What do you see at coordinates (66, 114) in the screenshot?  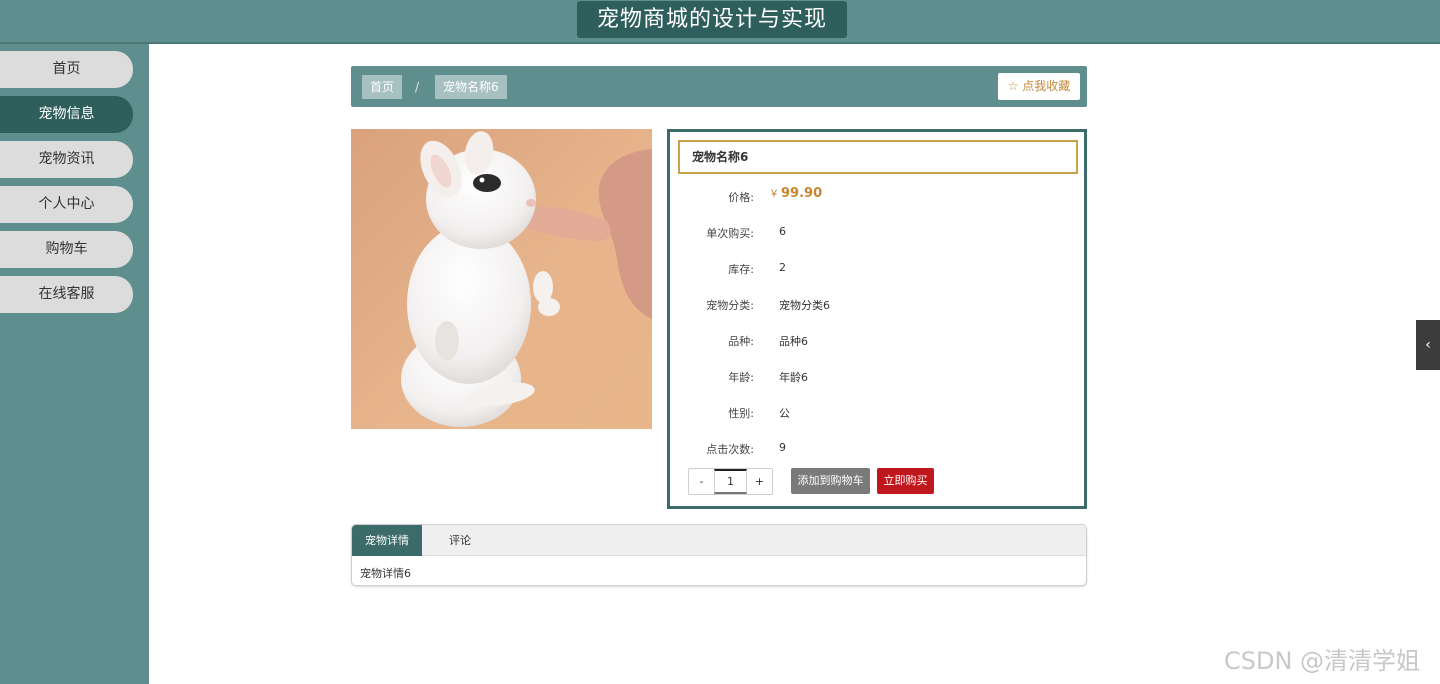 I see `sidebar-item-pet-info: 宠物信息` at bounding box center [66, 114].